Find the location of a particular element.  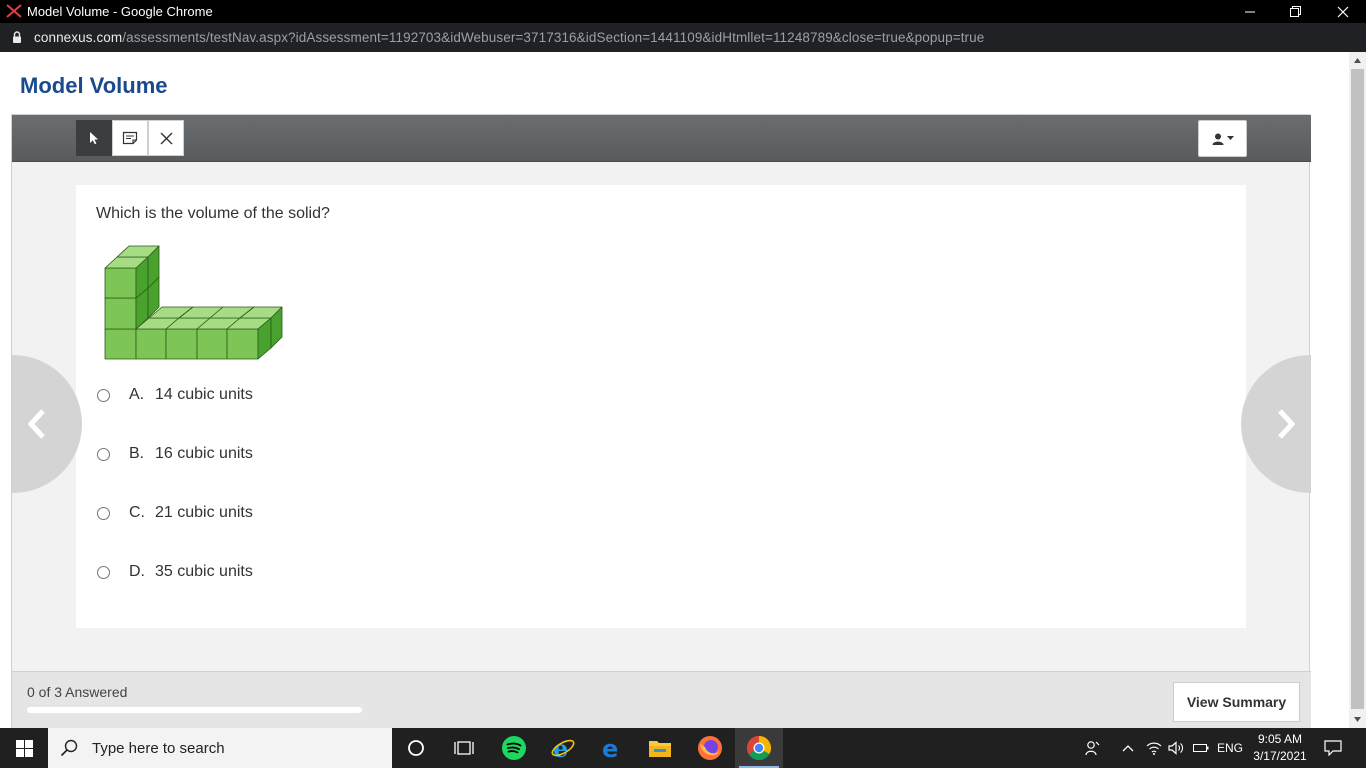

arrow-down-icon is located at coordinates (1357, 719).